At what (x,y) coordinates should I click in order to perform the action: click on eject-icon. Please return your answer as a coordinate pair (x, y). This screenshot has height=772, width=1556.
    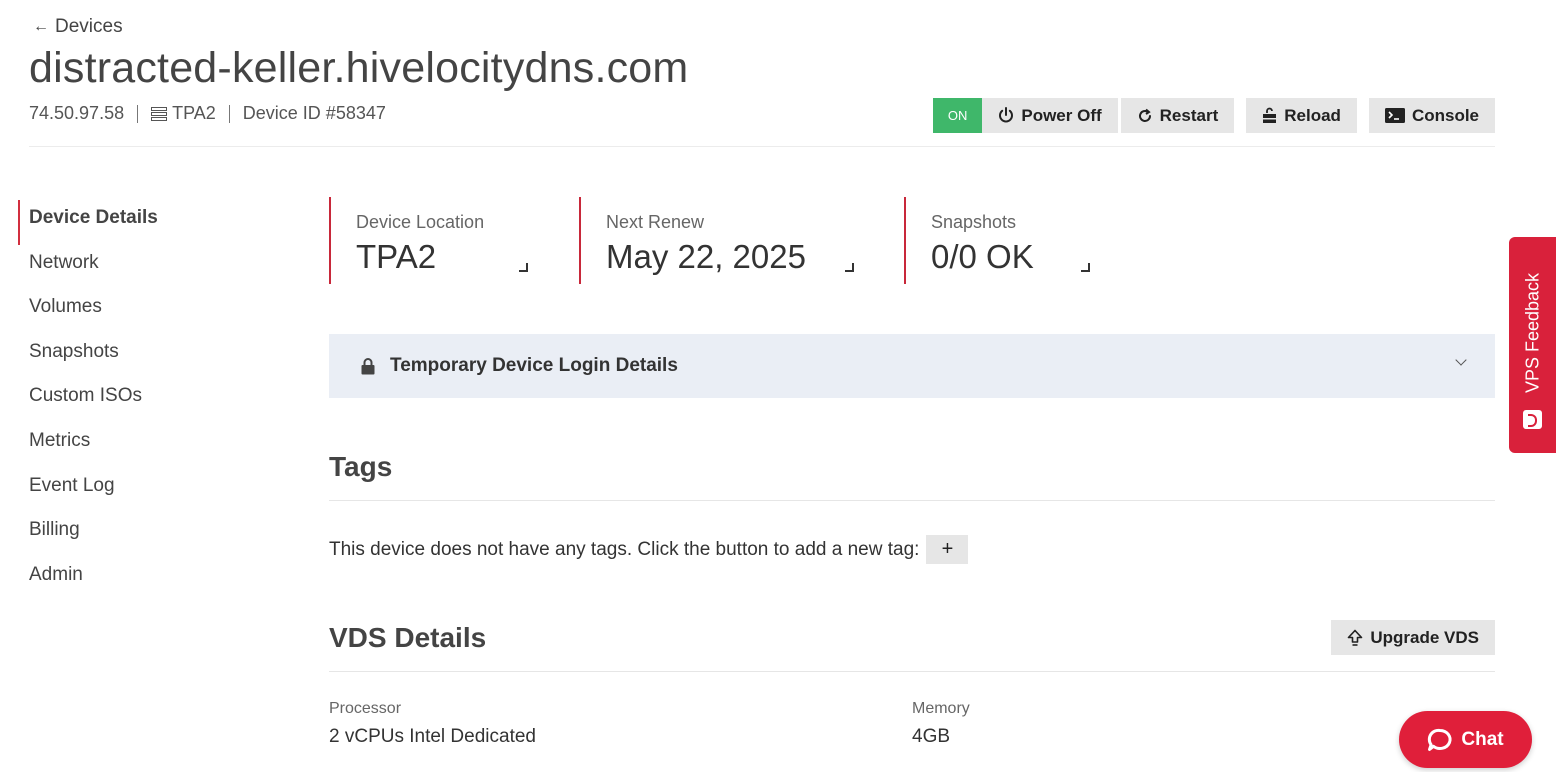
    Looking at the image, I should click on (1270, 115).